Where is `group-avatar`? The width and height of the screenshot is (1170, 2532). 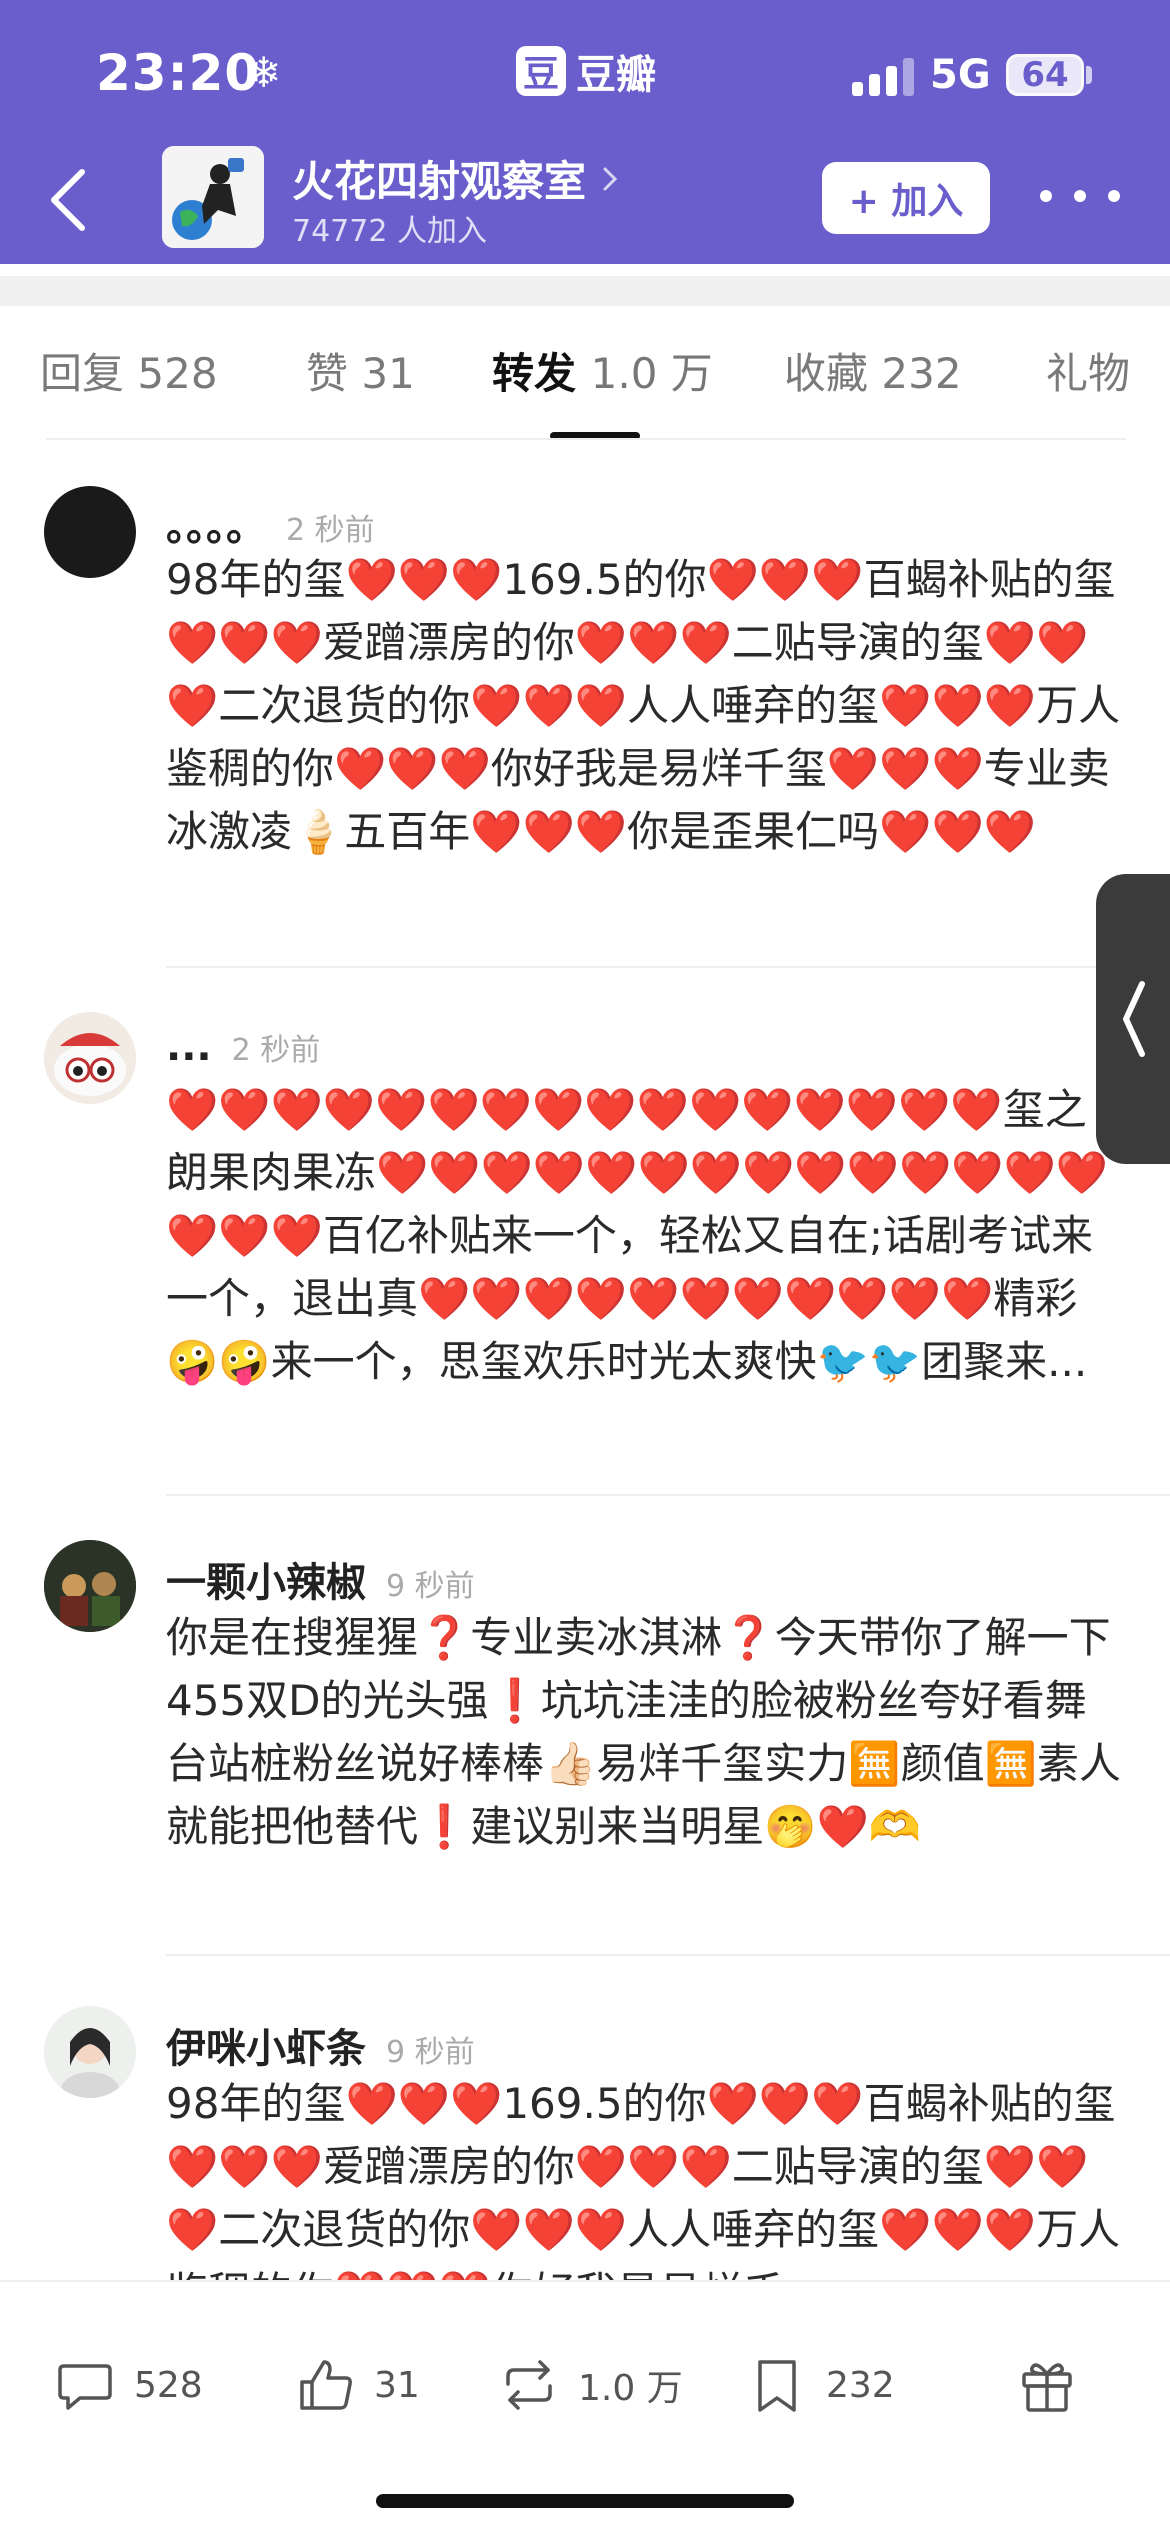
group-avatar is located at coordinates (213, 197).